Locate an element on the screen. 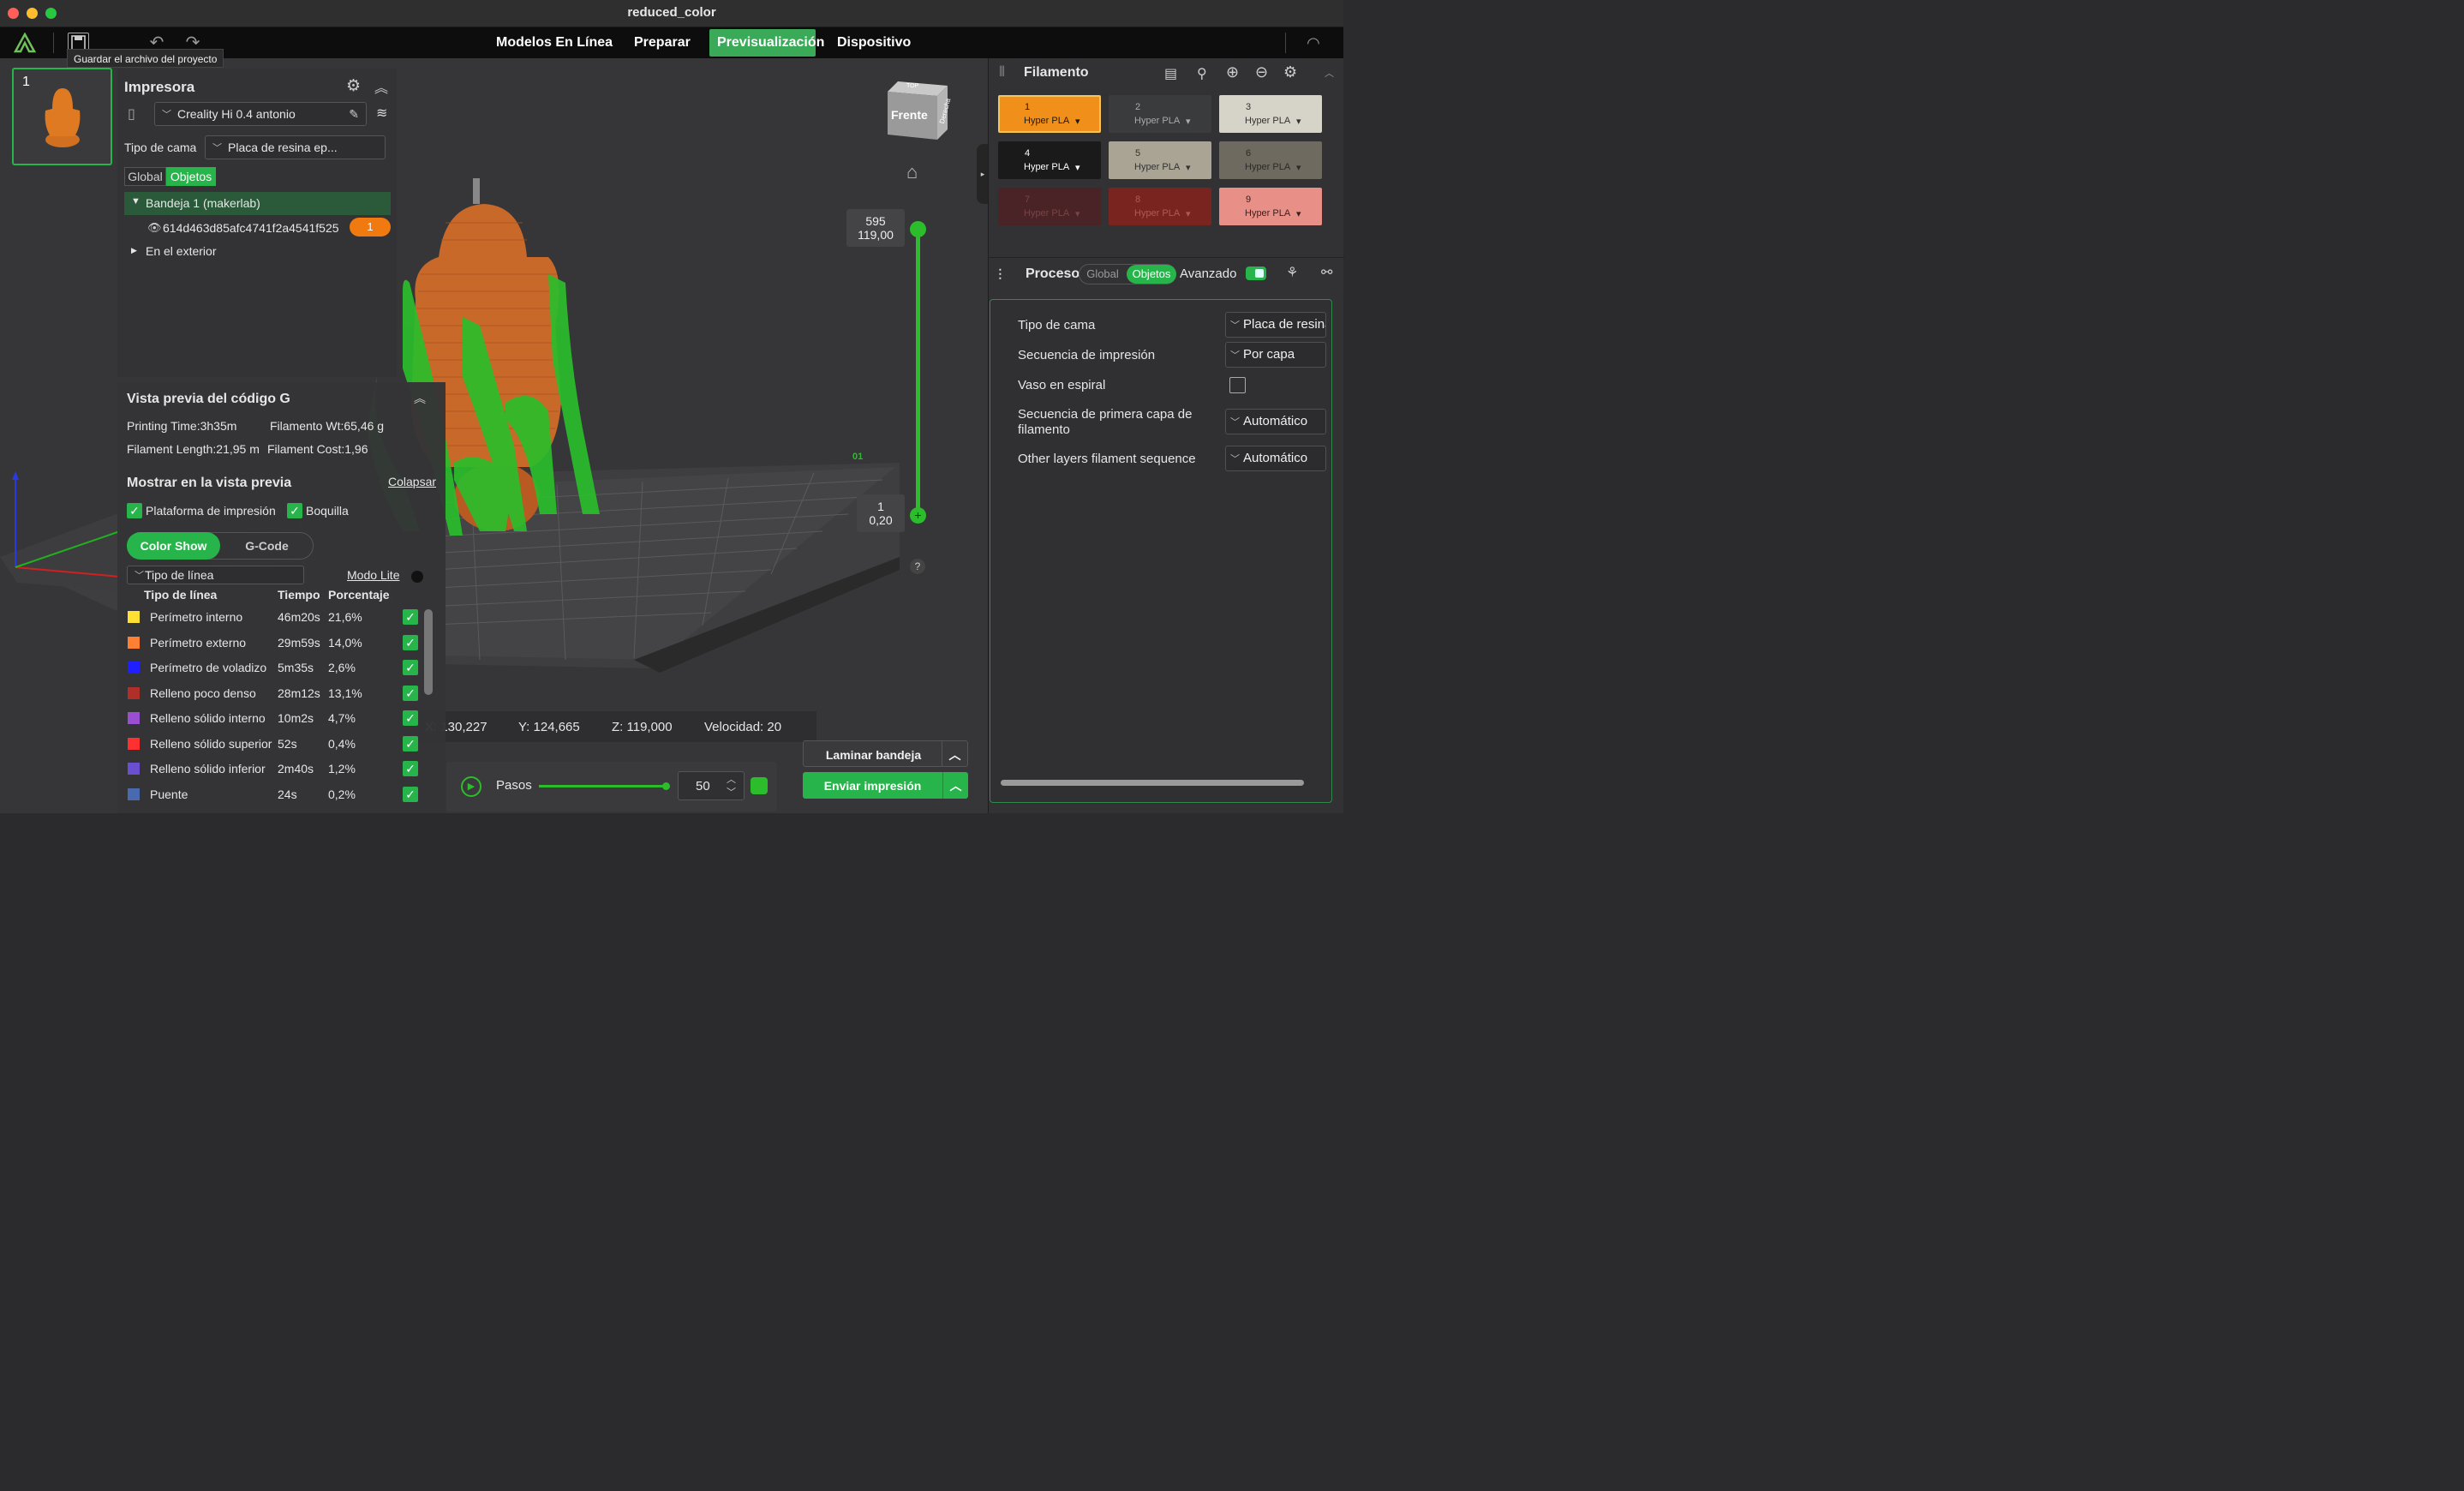 This screenshot has width=2464, height=1491. filament-settings-gear-icon: ⚙ is located at coordinates (1290, 72).